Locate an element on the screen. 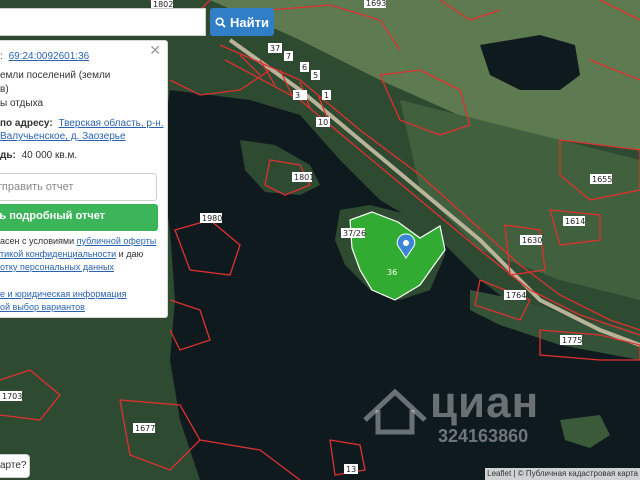  parcel-label-1703: 1703 is located at coordinates (11, 396).